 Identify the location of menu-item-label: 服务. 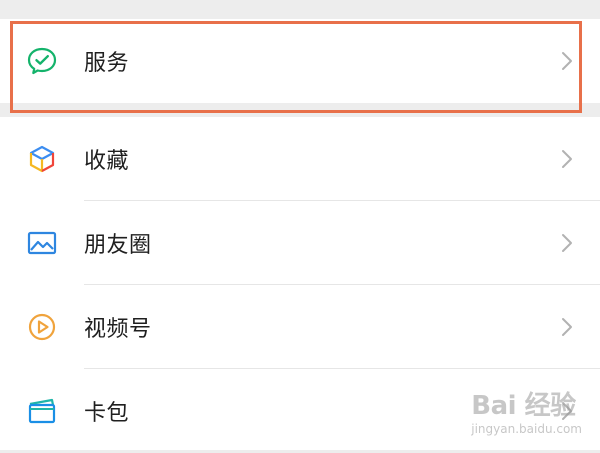
(107, 63).